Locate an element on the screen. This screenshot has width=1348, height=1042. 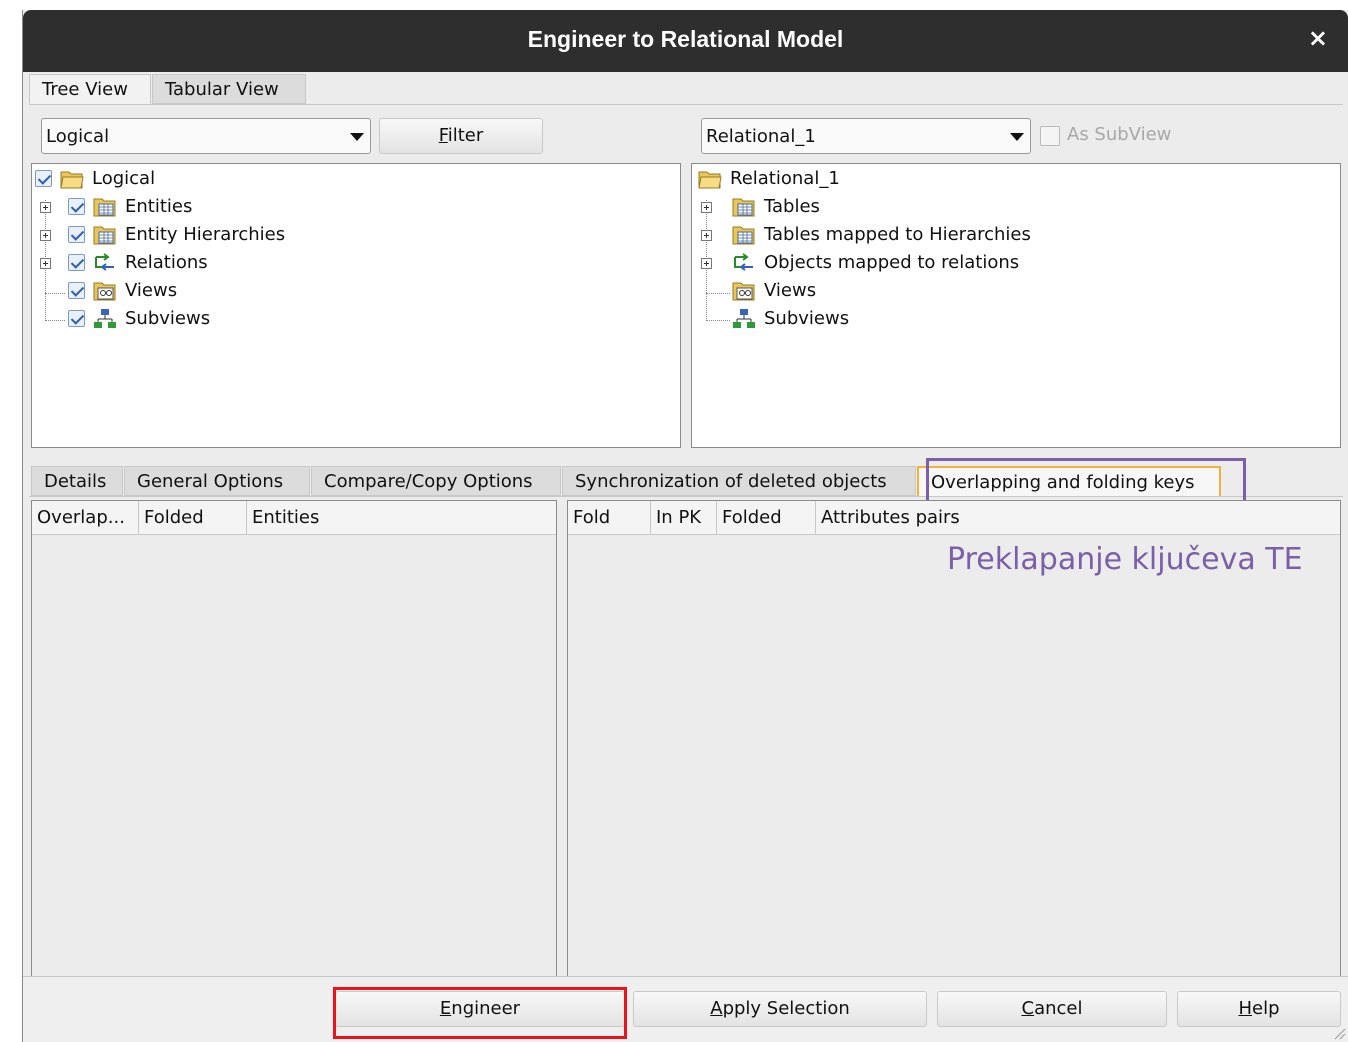
help-label: elp is located at coordinates (1266, 1008).